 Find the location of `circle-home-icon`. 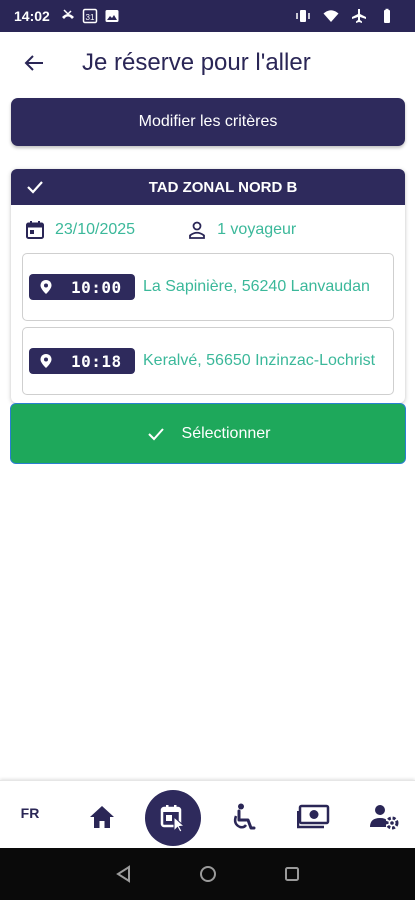

circle-home-icon is located at coordinates (208, 874).